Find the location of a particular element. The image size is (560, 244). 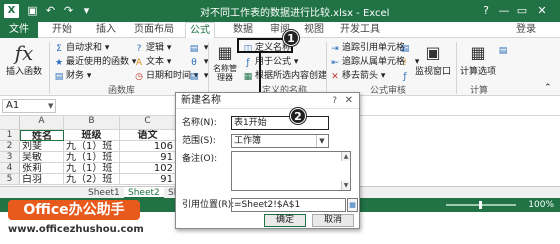

name-manager-icon: ▦ is located at coordinates (225, 52).